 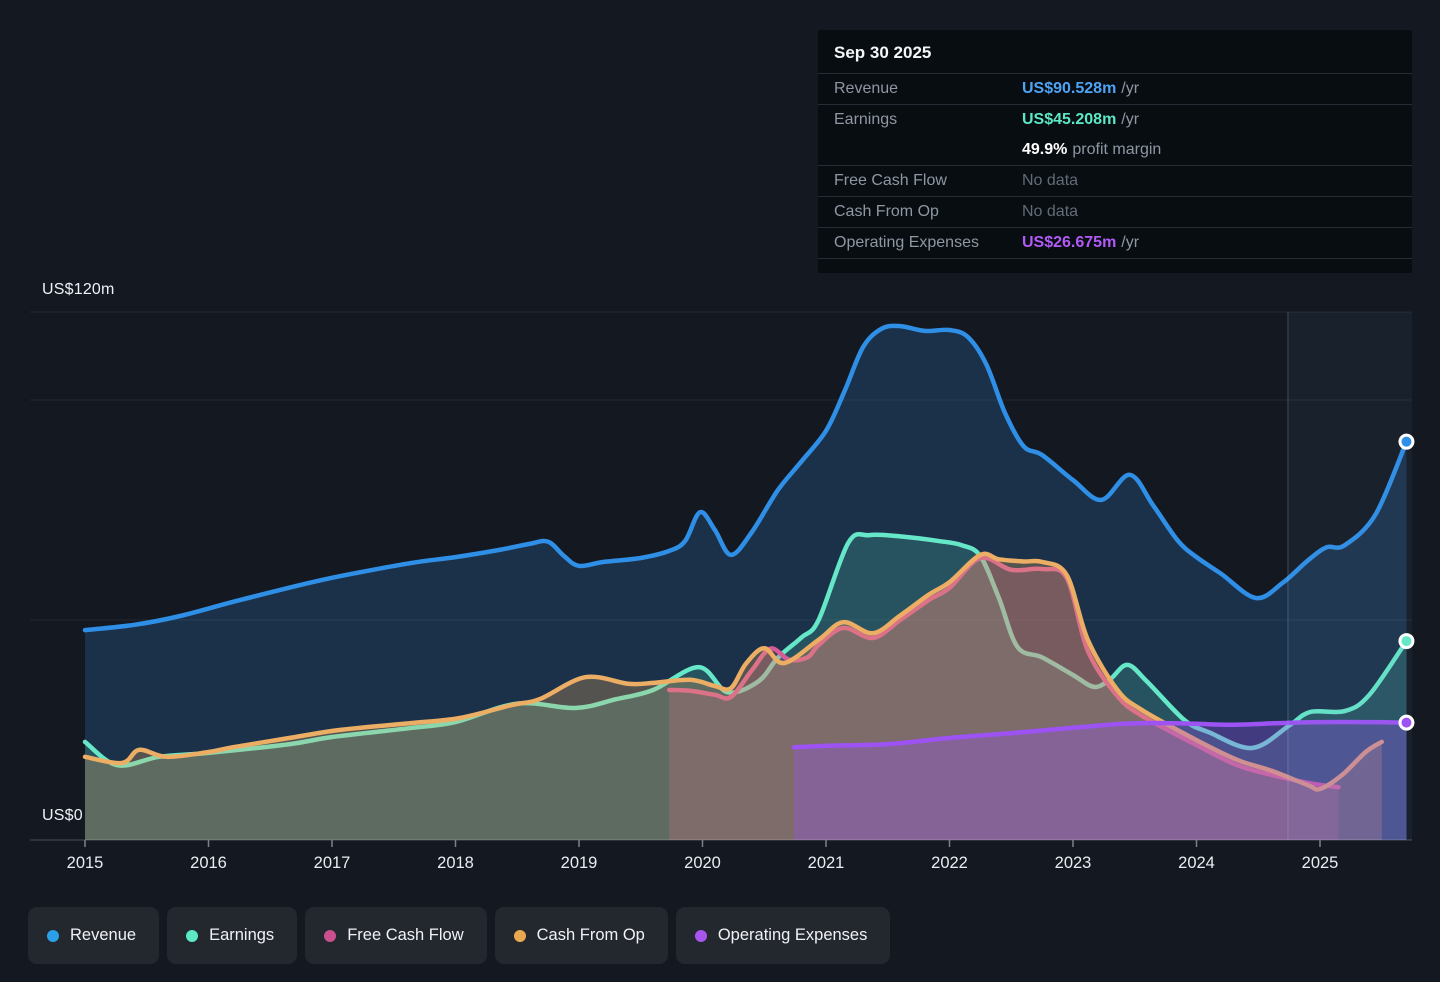 What do you see at coordinates (1349, 576) in the screenshot?
I see `forecast-band` at bounding box center [1349, 576].